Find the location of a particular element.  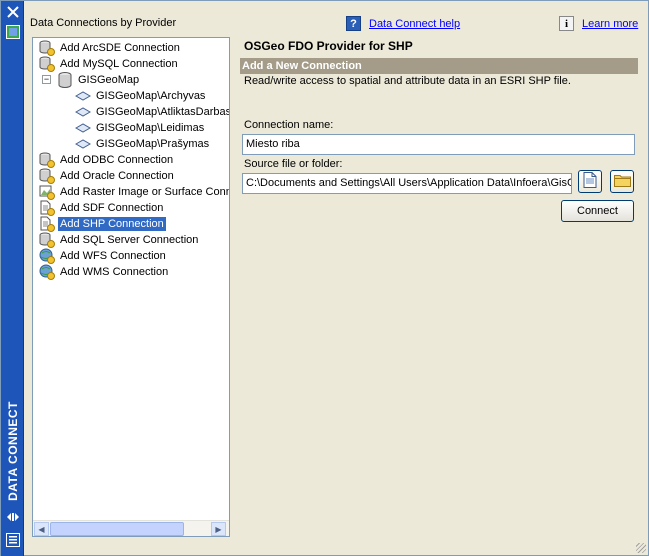

tree-item-label: Add WMS Connection is located at coordinates (114, 272).